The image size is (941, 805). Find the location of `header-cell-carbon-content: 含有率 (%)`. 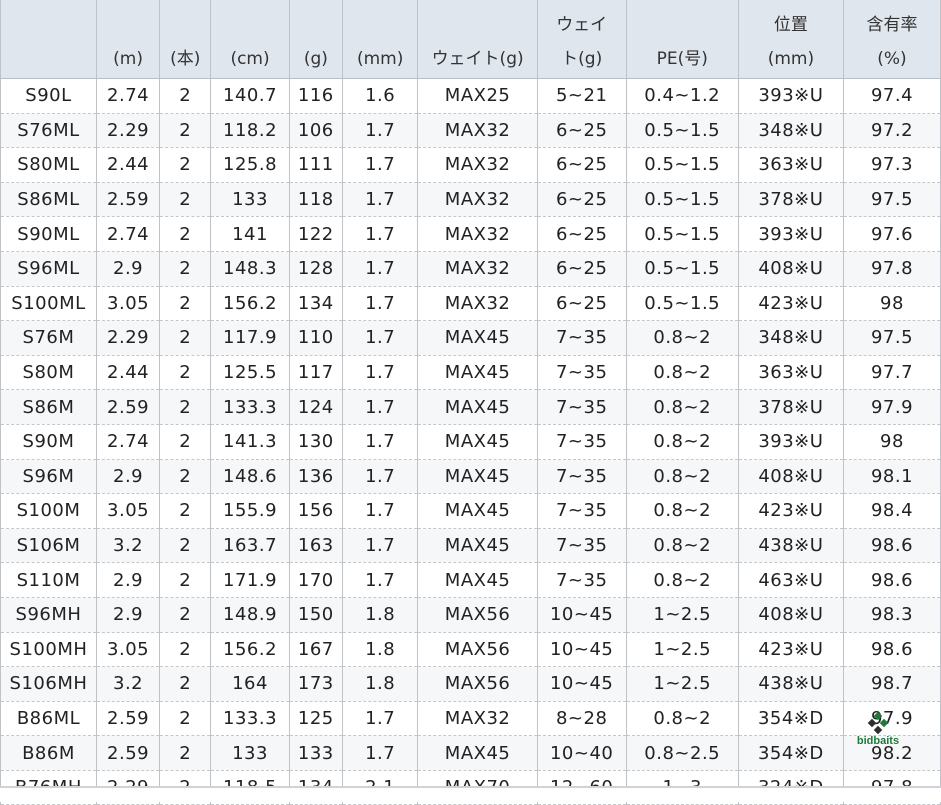

header-cell-carbon-content: 含有率 (%) is located at coordinates (891, 39).